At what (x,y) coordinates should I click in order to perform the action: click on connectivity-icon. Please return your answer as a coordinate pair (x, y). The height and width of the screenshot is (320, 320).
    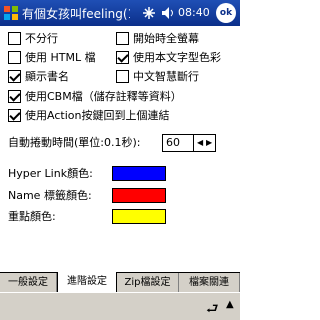
    Looking at the image, I should click on (149, 13).